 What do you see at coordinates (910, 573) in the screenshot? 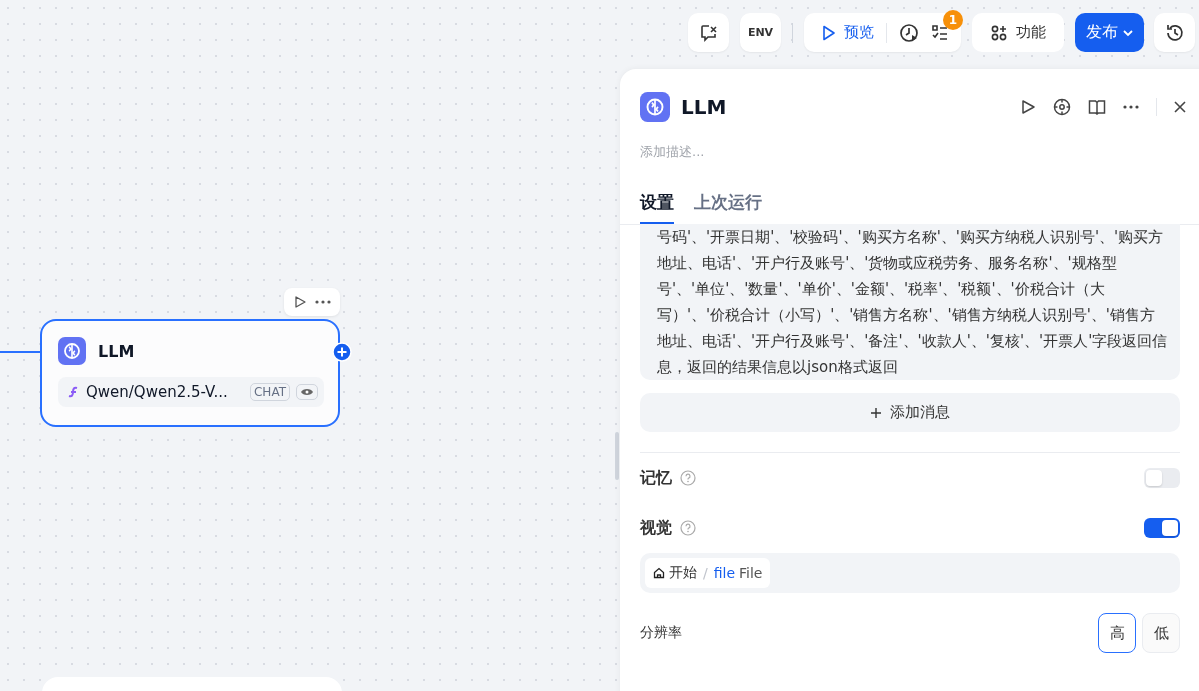
I see `variable-field: 开始 / file File` at bounding box center [910, 573].